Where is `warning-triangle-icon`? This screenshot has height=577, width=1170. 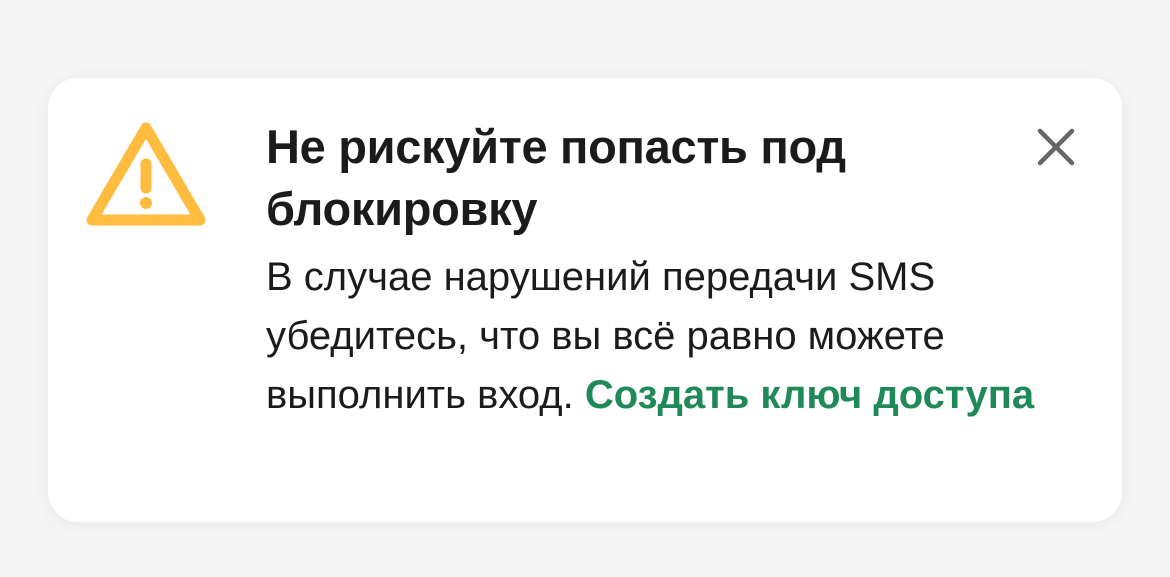
warning-triangle-icon is located at coordinates (146, 174).